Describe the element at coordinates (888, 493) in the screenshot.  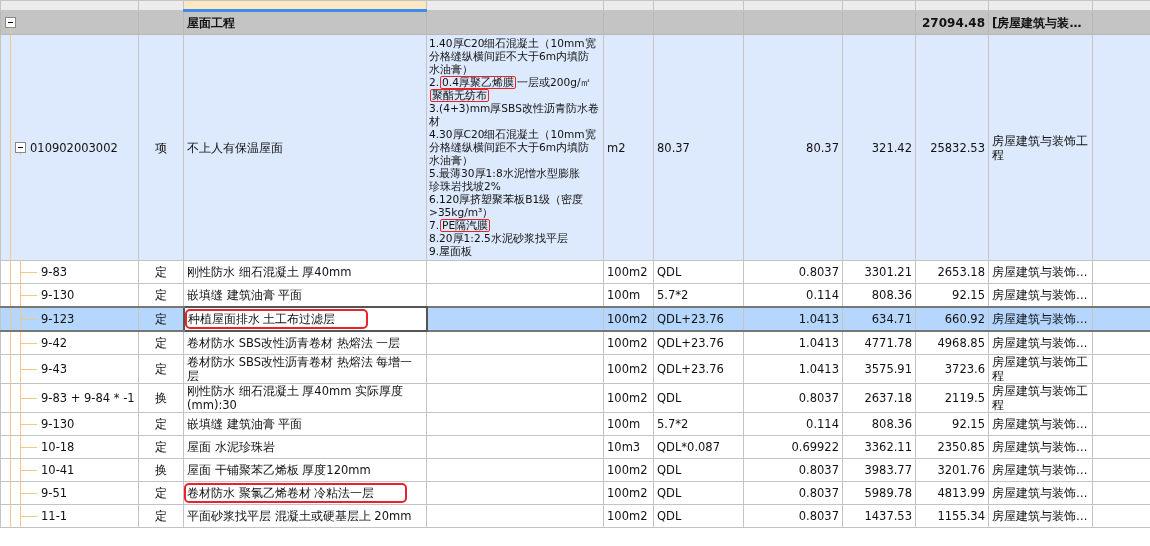
I see `unit-price-cell: 5989.78` at that location.